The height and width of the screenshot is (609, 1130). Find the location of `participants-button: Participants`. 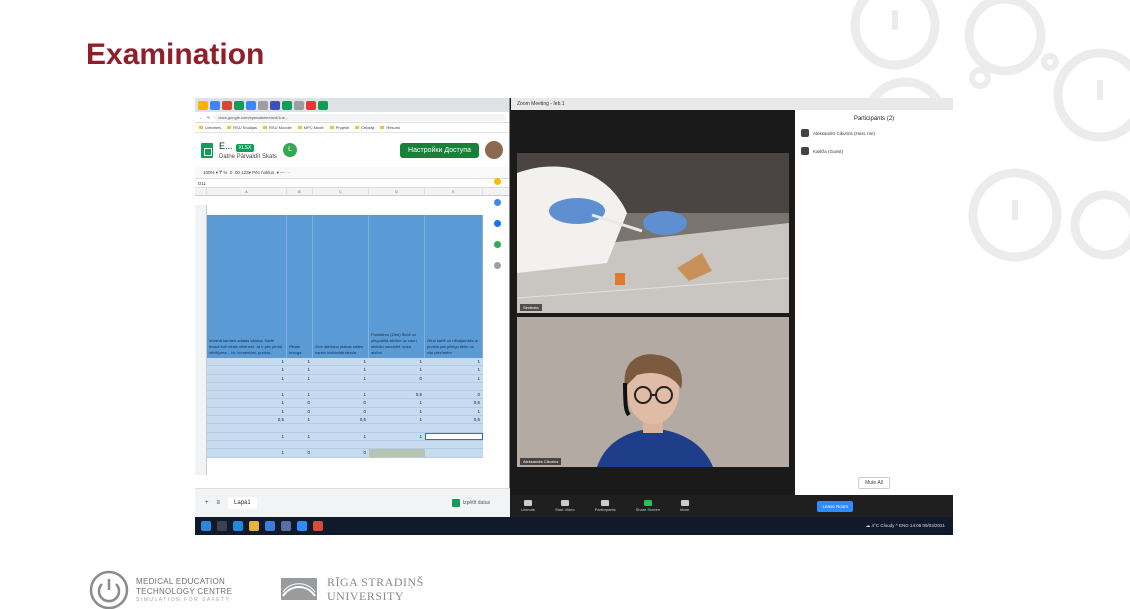

participants-button: Participants is located at coordinates (605, 506).